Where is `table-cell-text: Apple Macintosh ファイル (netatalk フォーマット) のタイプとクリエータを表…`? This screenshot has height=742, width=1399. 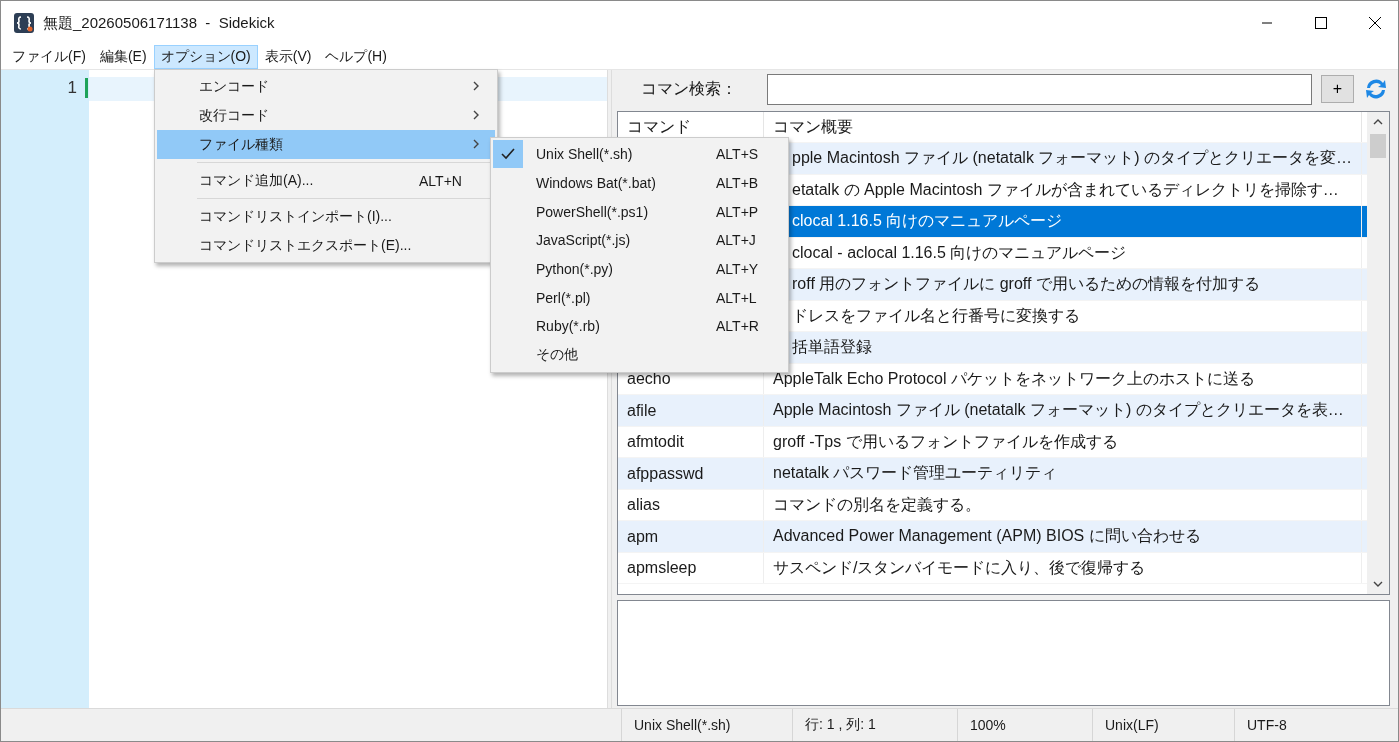 table-cell-text: Apple Macintosh ファイル (netatalk フォーマット) のタイプとクリエータを表… is located at coordinates (1058, 410).